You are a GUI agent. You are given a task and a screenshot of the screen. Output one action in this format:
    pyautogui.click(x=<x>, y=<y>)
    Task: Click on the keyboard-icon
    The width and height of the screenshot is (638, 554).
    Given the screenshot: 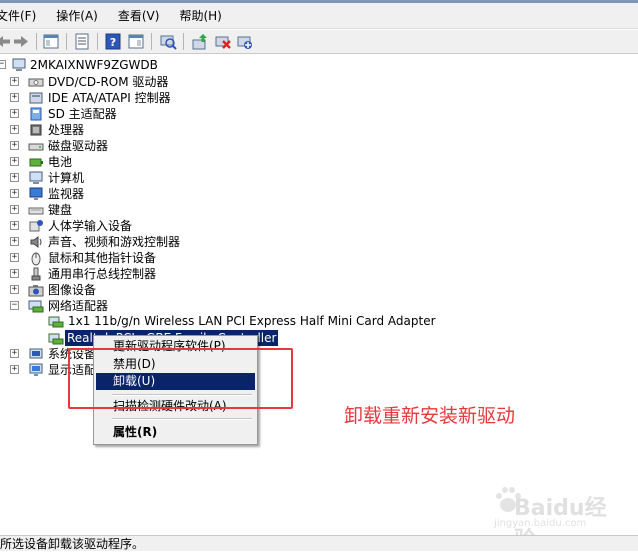 What is the action you would take?
    pyautogui.click(x=36, y=210)
    